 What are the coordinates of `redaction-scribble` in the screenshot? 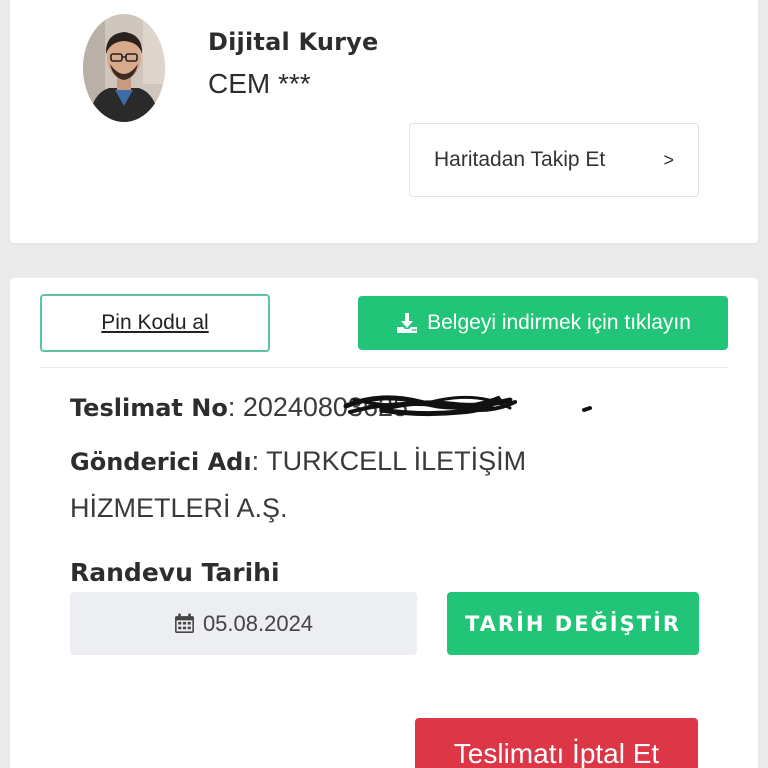 It's located at (467, 406).